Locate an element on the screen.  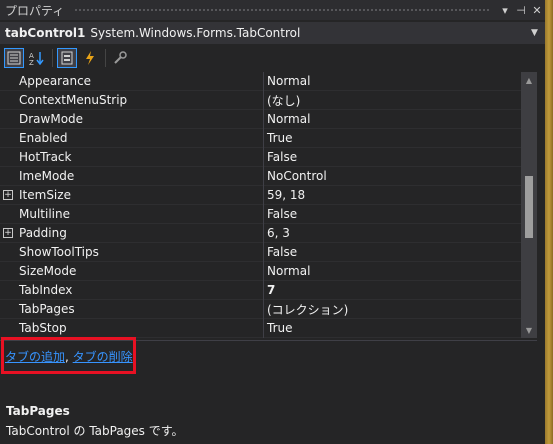
window-titlebar: プロパティ ▾ ⊣ ✕ is located at coordinates (272, 10).